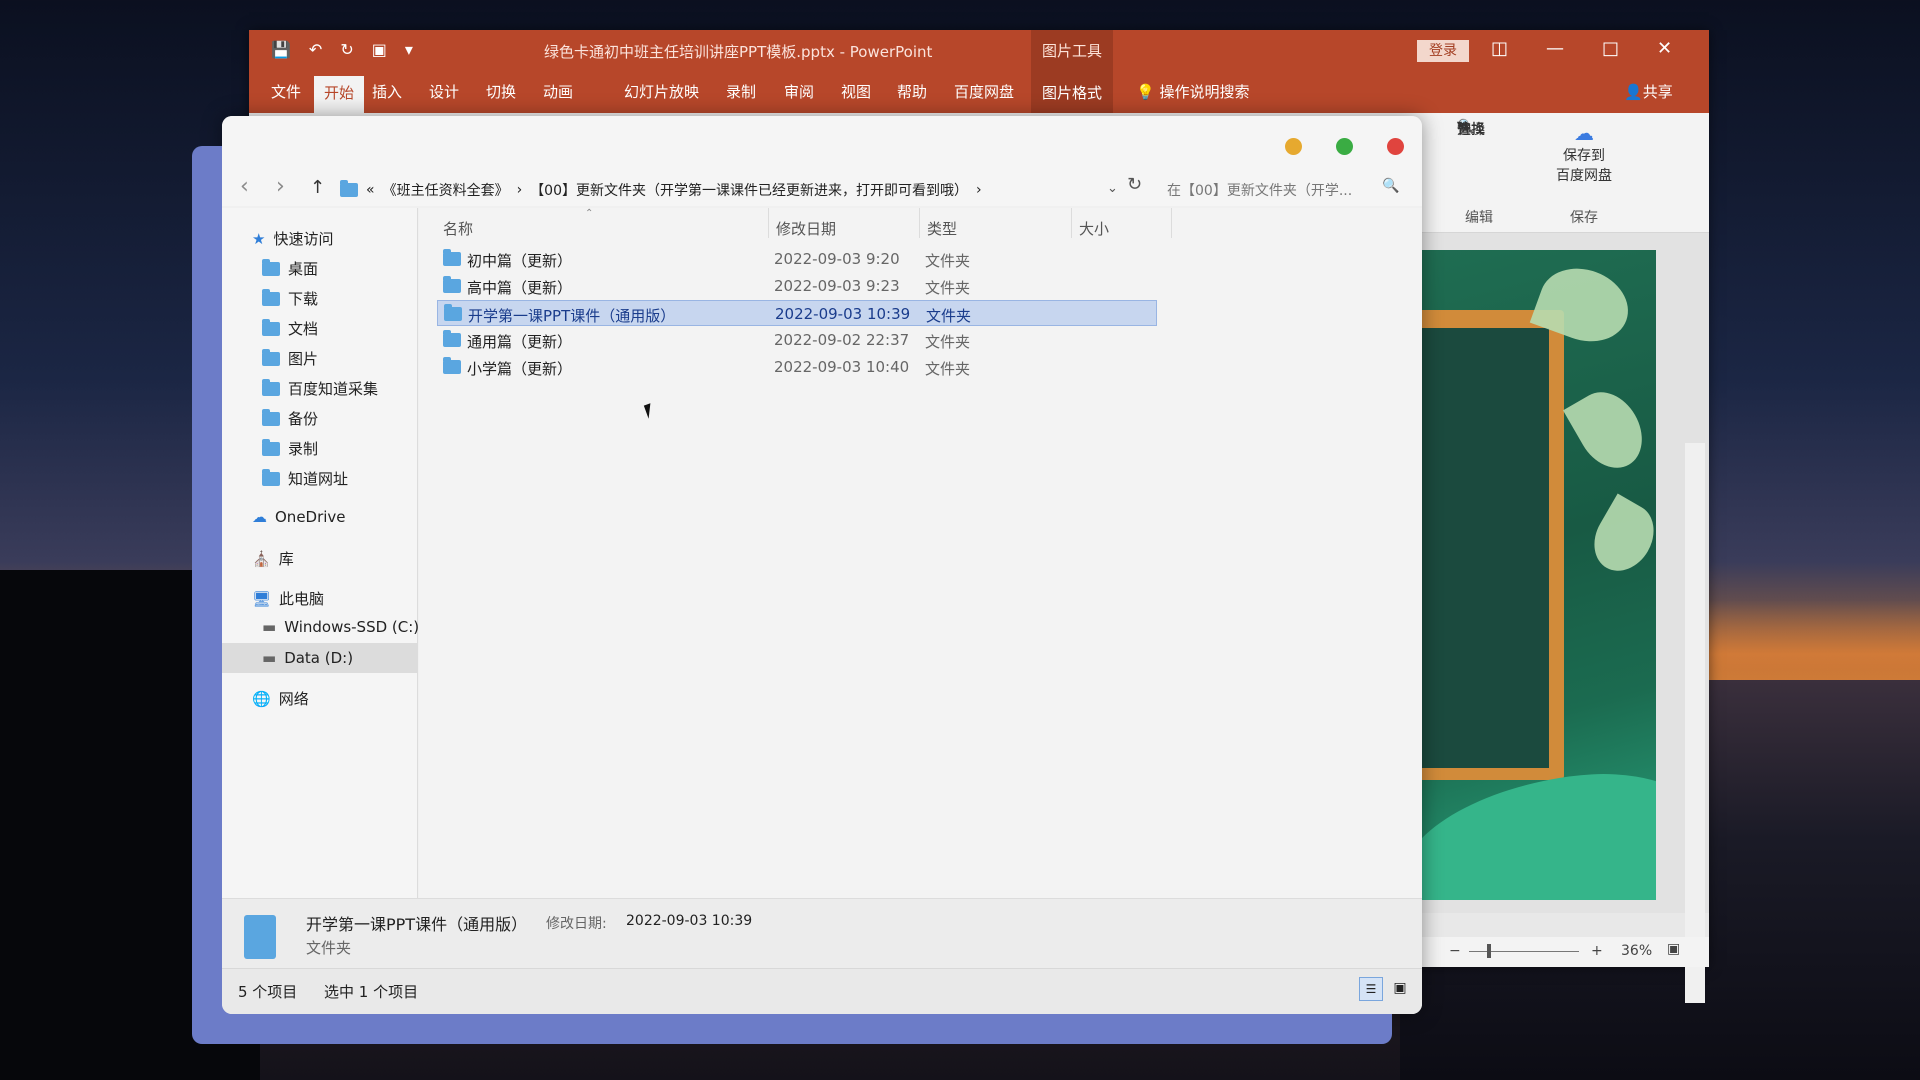  I want to click on slide-canvas, so click(1537, 575).